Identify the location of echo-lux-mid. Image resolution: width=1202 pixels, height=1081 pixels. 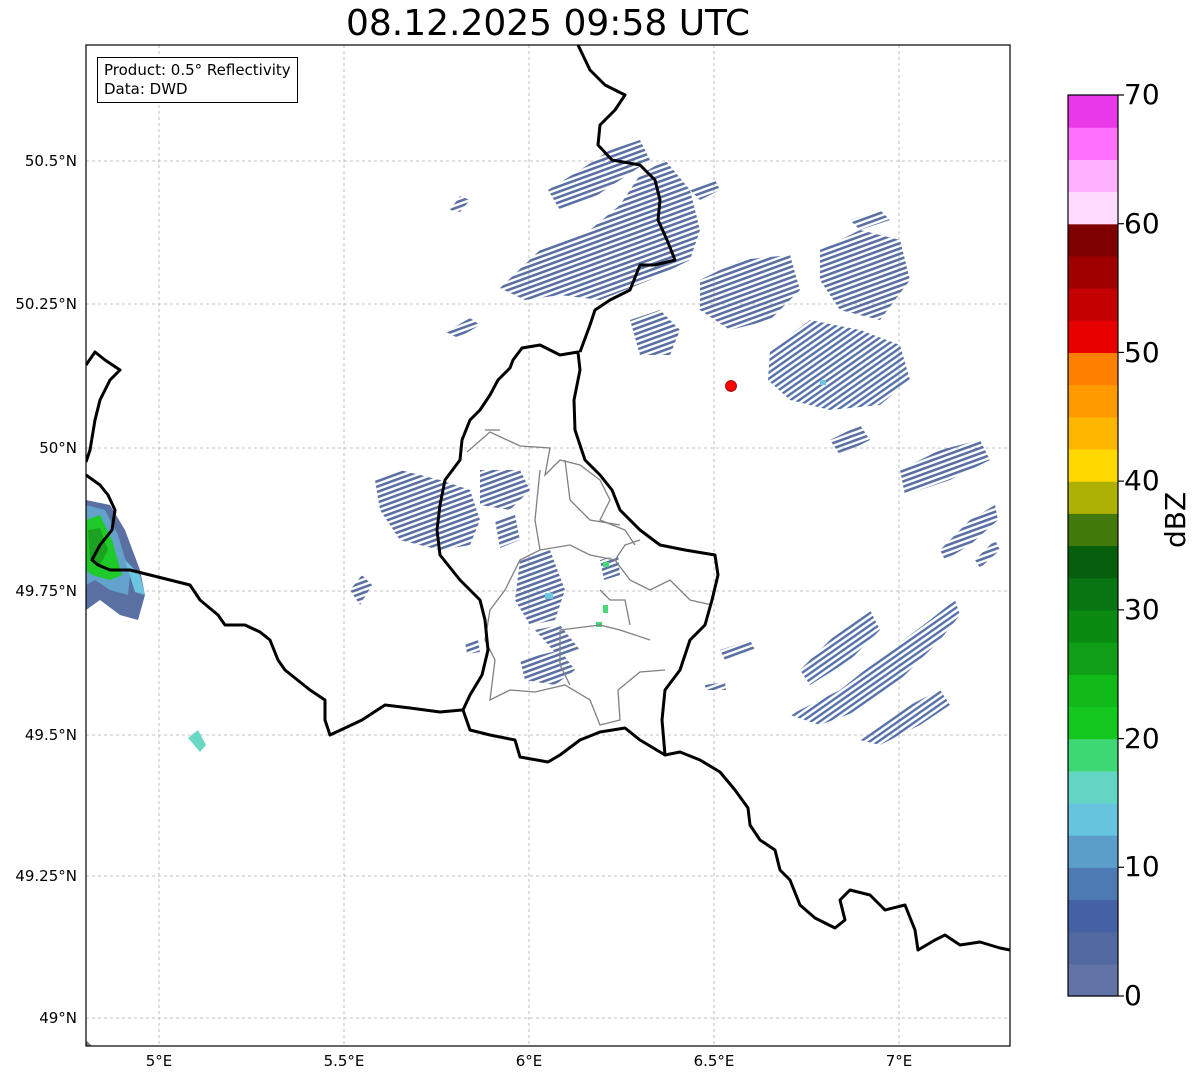
(507, 531).